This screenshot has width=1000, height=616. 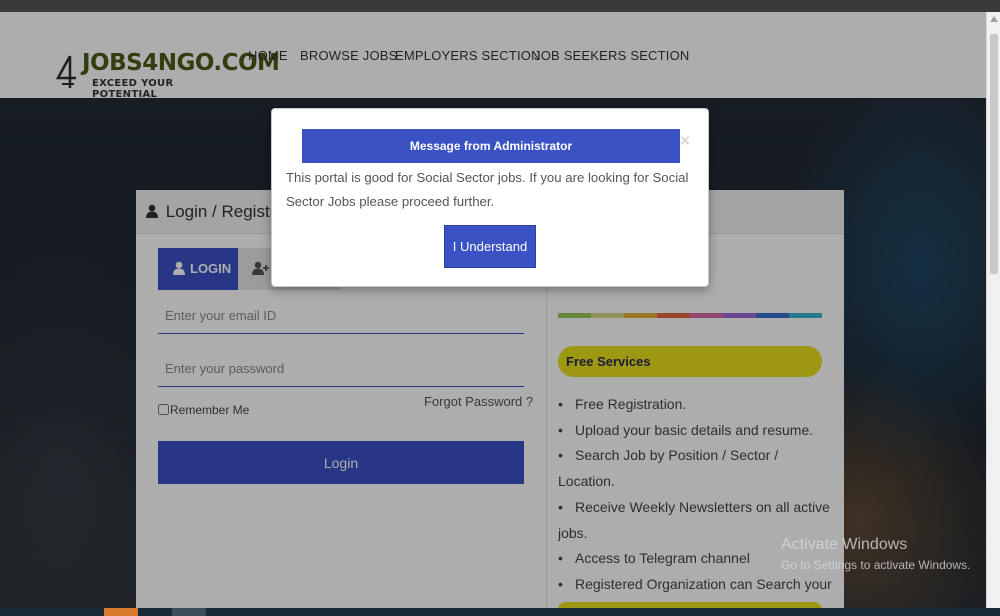 What do you see at coordinates (994, 154) in the screenshot?
I see `scrollbar-thumb` at bounding box center [994, 154].